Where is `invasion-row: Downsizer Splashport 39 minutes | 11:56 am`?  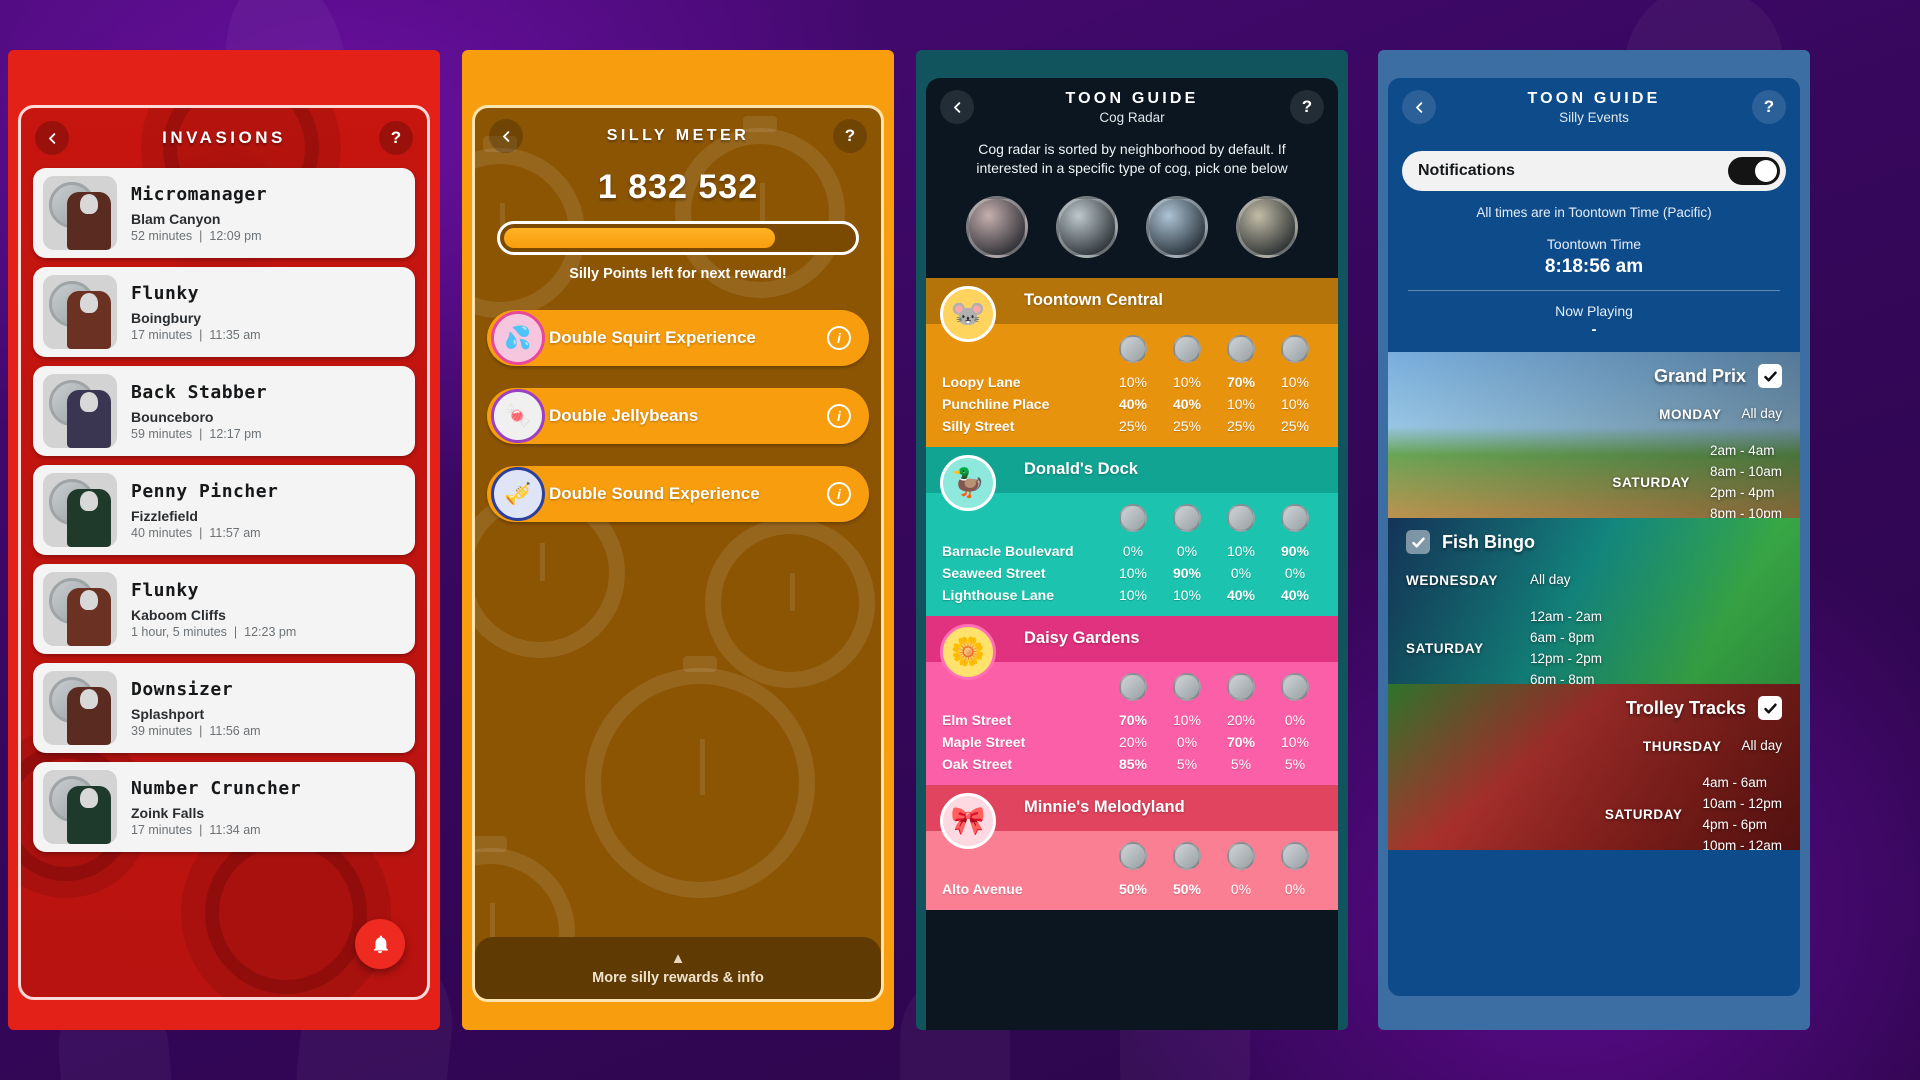 invasion-row: Downsizer Splashport 39 minutes | 11:56 am is located at coordinates (224, 708).